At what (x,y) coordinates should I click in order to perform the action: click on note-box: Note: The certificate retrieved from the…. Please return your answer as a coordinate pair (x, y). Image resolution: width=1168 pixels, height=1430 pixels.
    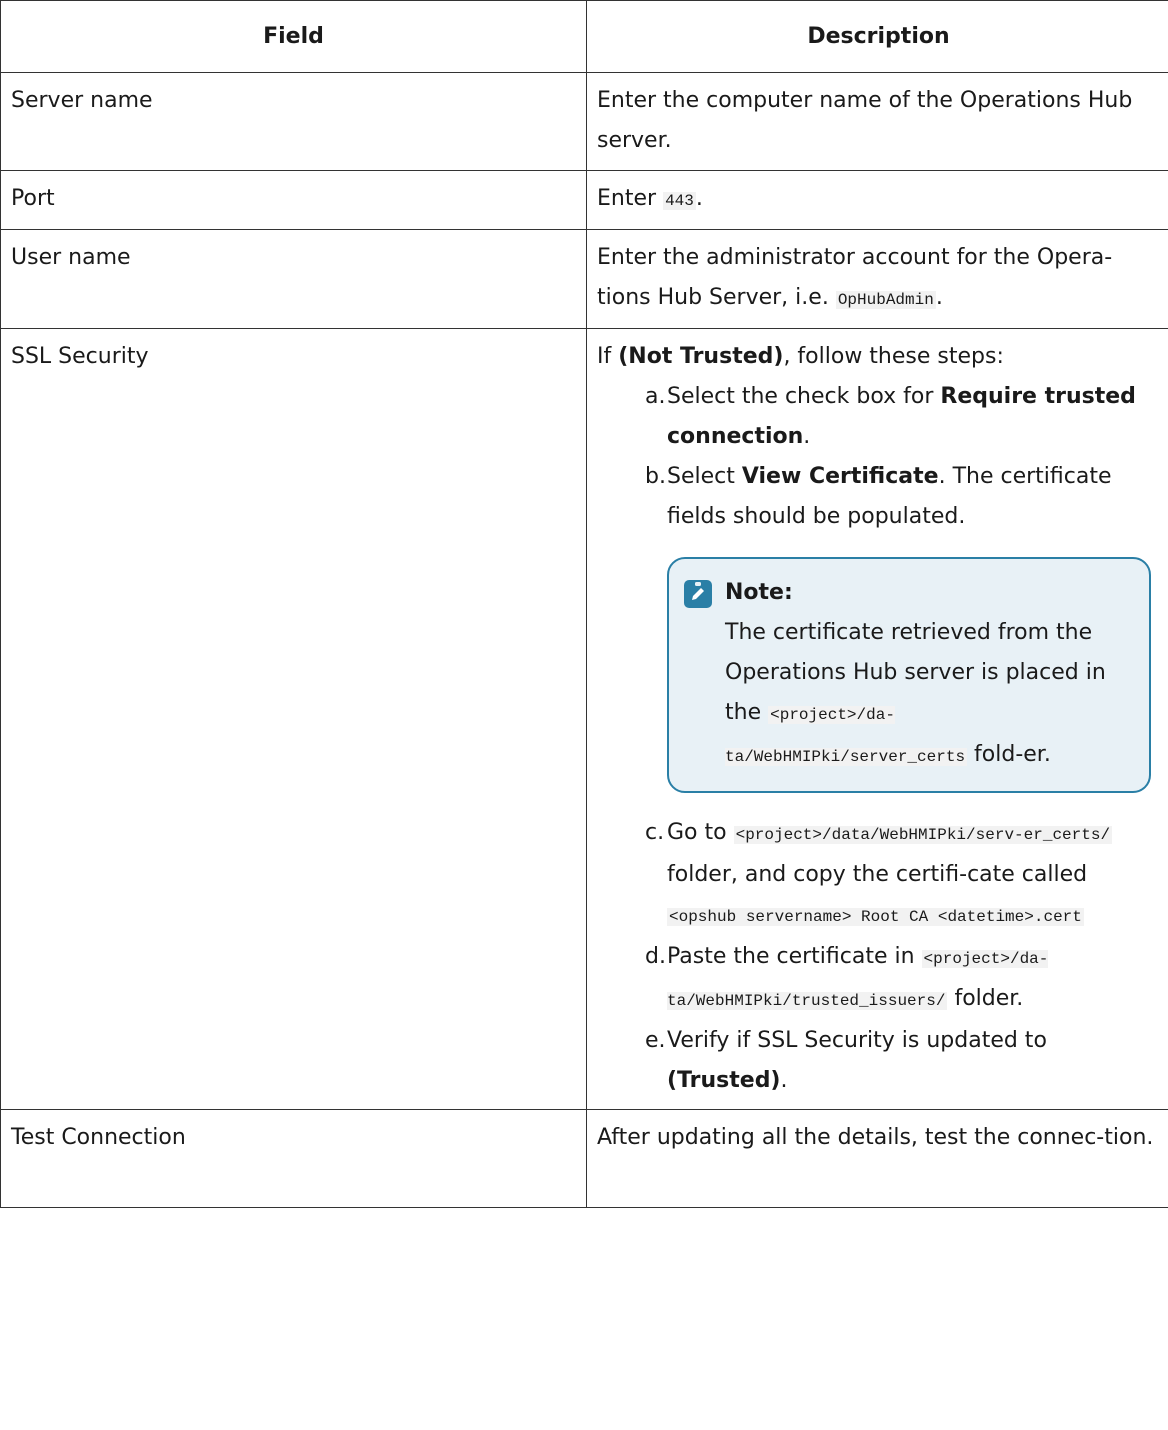
    Looking at the image, I should click on (909, 675).